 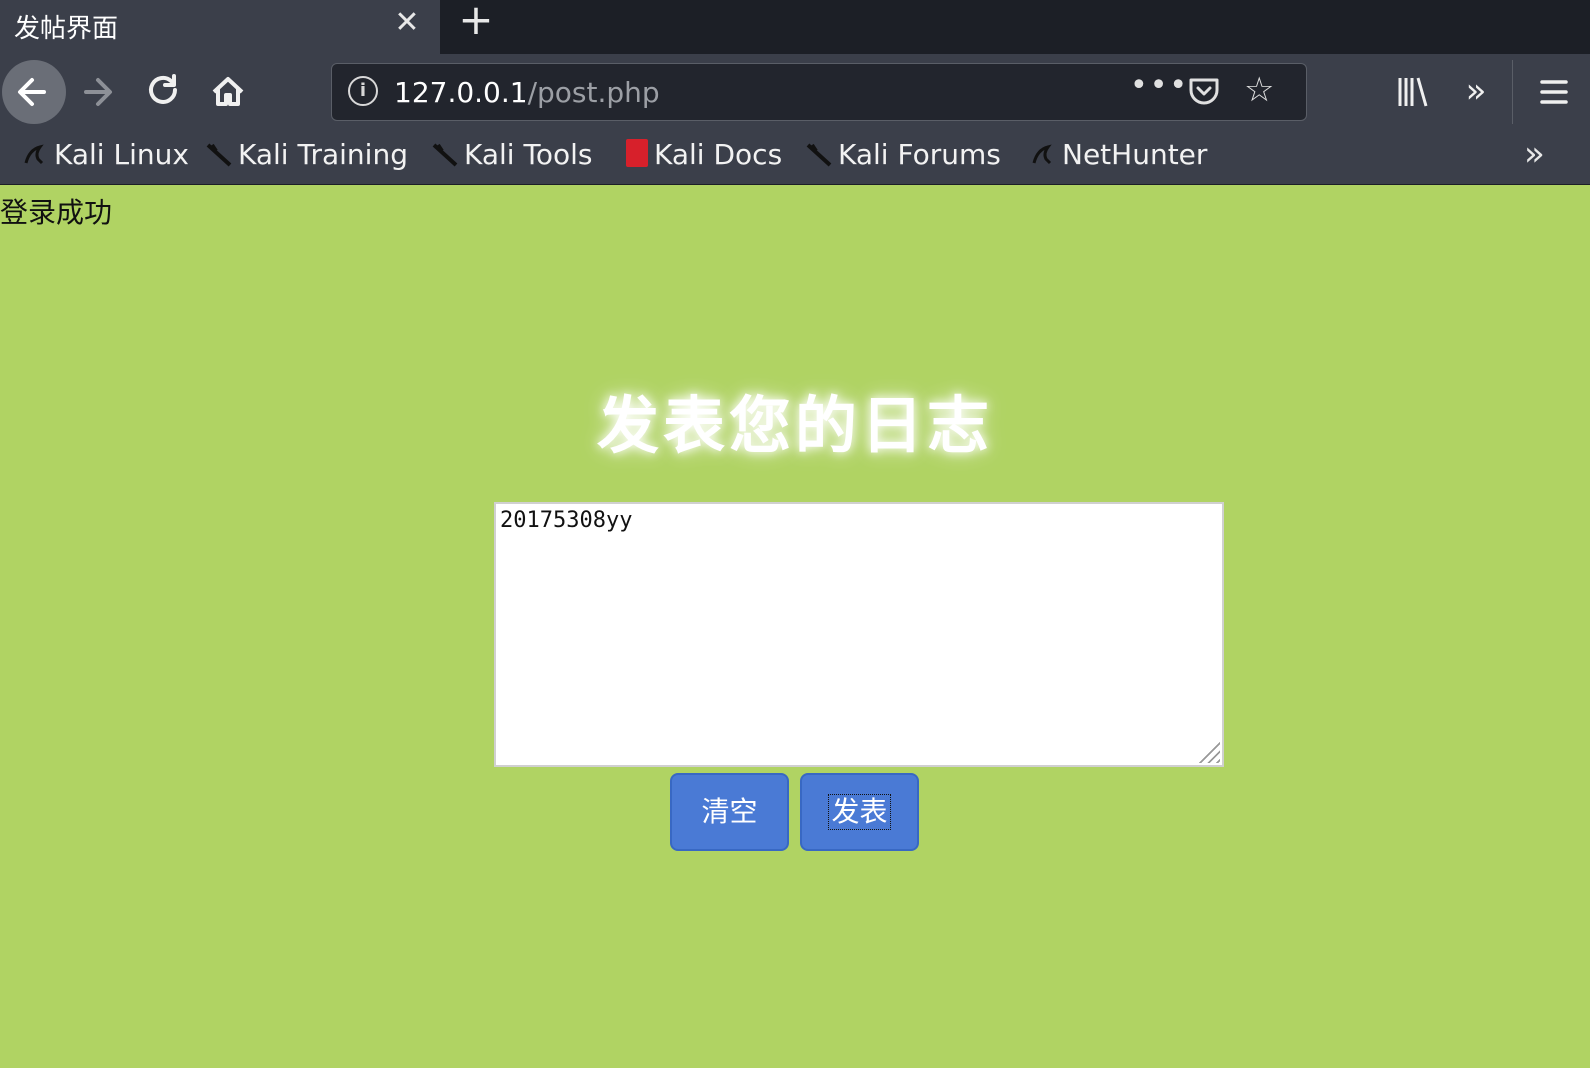 I want to click on tab-title: 发帖界面, so click(x=66, y=29).